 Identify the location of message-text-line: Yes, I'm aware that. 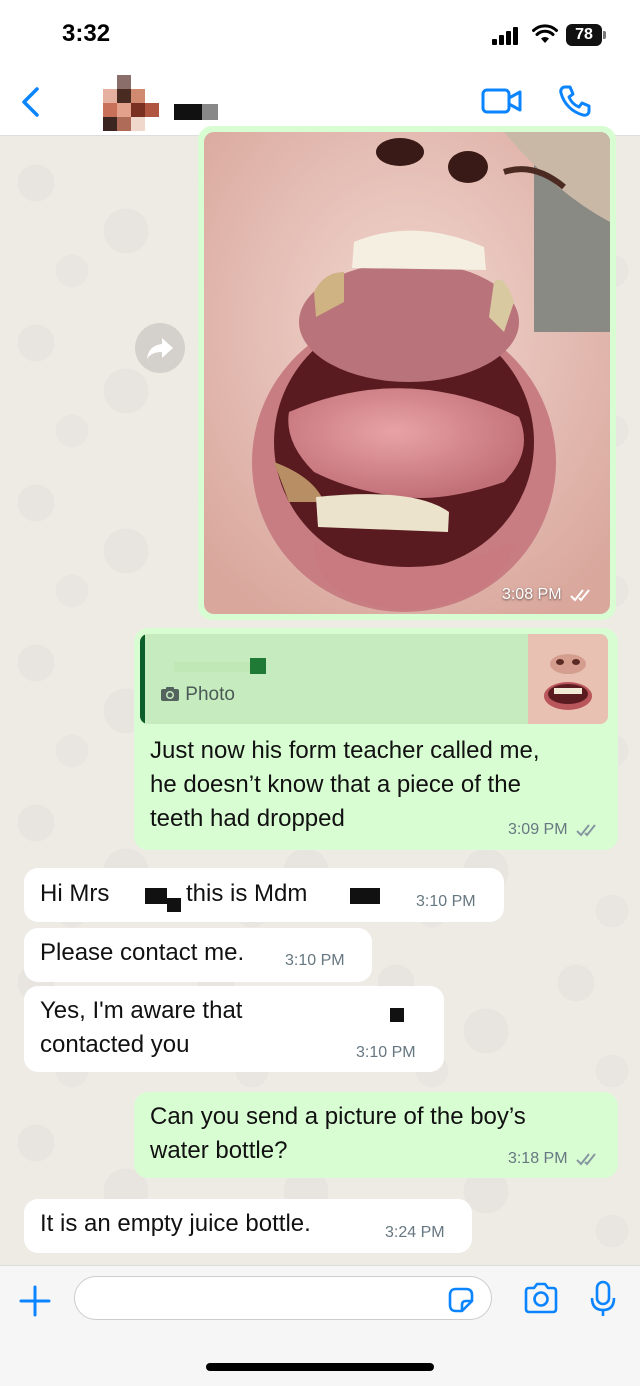
(141, 1010).